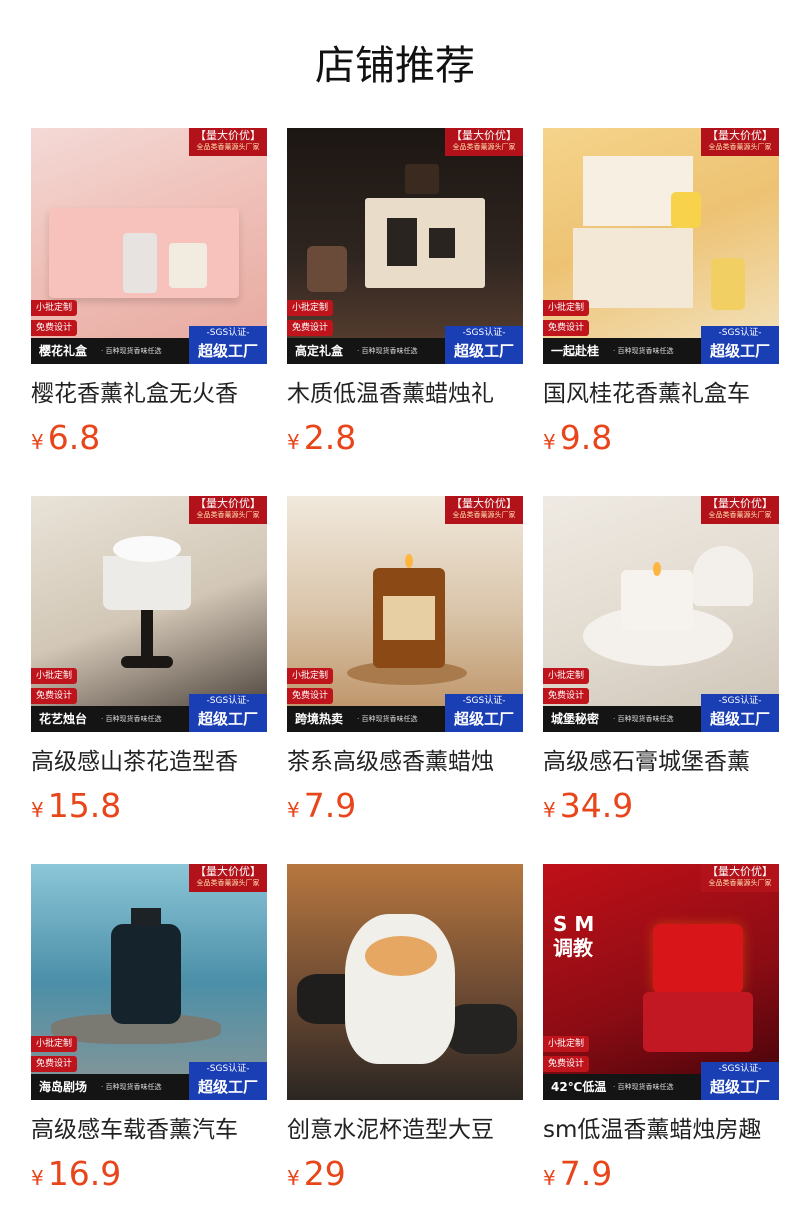 This screenshot has height=1232, width=790. I want to click on candle-jar-shape, so click(698, 959).